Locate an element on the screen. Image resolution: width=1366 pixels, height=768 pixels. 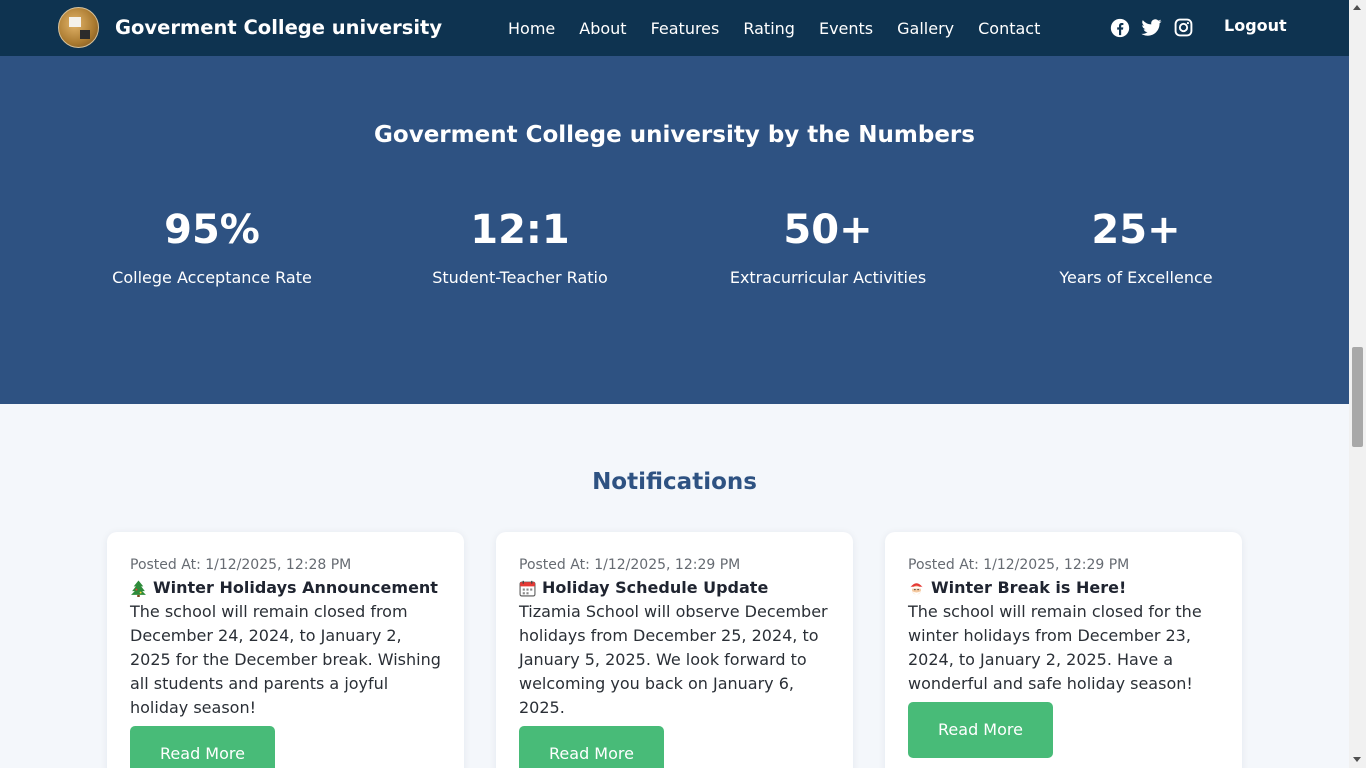
nav-link-features: Features is located at coordinates (685, 28).